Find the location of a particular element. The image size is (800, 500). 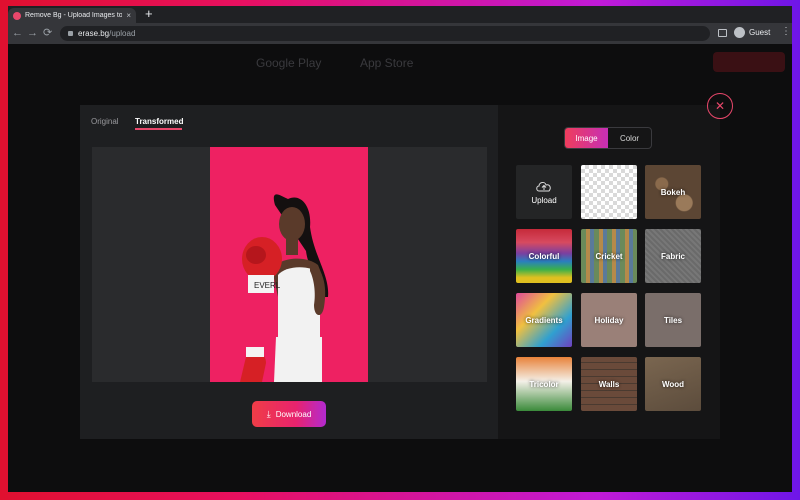

close-tab-icon: × is located at coordinates (128, 15).